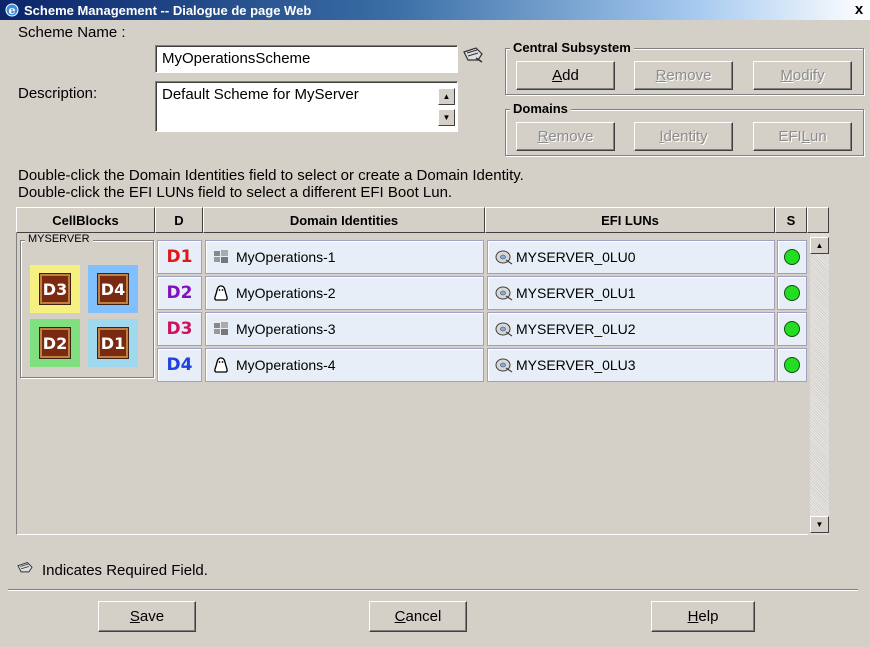 The image size is (870, 647). I want to click on efi-lun-cell: MYSERVER_0LU1, so click(631, 293).